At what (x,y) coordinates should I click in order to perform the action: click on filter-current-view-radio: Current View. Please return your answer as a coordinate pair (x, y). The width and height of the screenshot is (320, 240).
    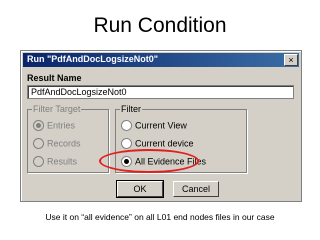
    Looking at the image, I should click on (154, 126).